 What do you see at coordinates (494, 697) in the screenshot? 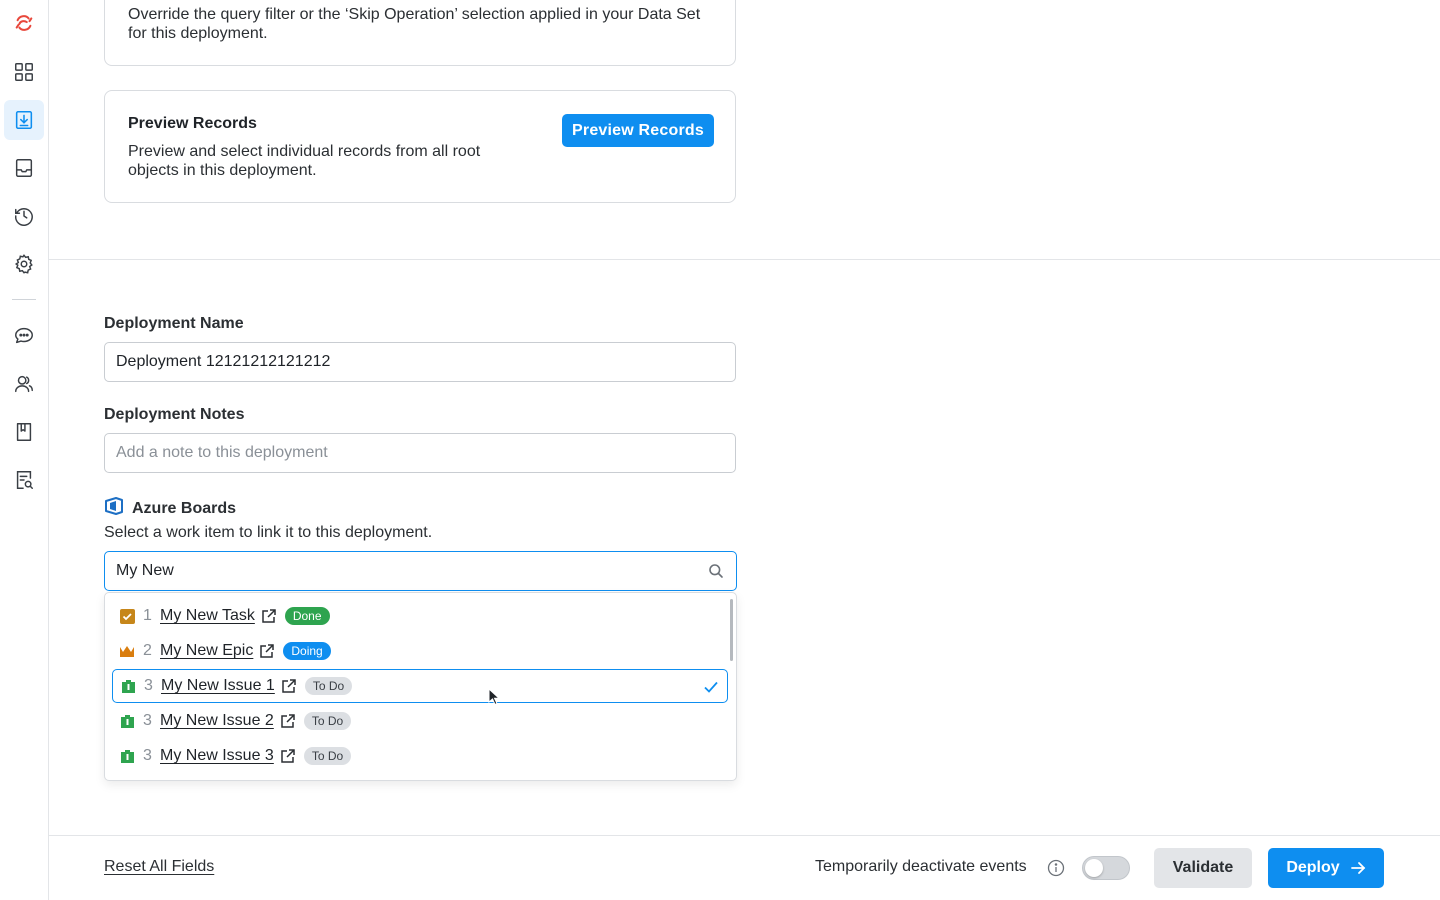
I see `mouse-cursor-icon` at bounding box center [494, 697].